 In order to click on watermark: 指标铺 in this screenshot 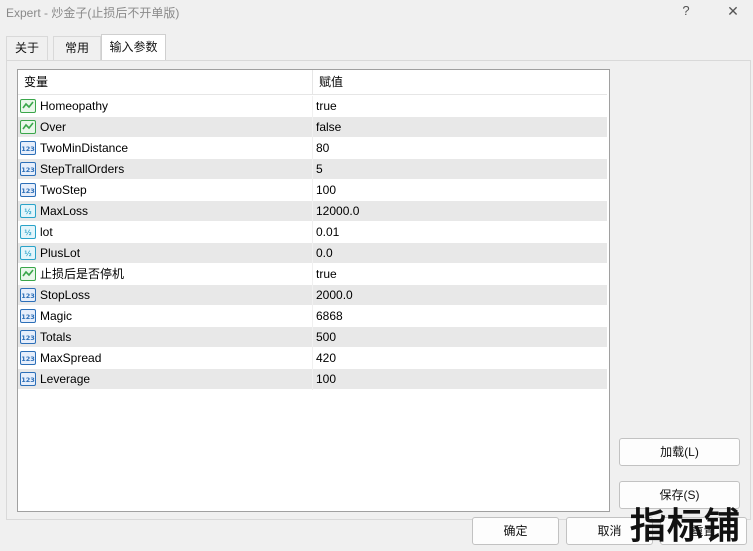, I will do `click(686, 526)`.